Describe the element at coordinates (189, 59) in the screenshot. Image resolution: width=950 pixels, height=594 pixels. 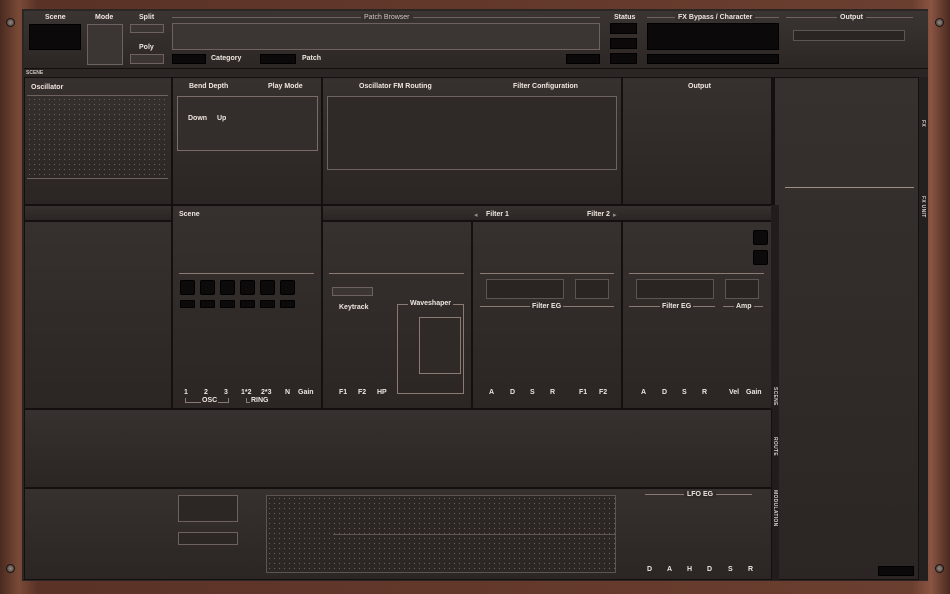
I see `category-prev-button` at that location.